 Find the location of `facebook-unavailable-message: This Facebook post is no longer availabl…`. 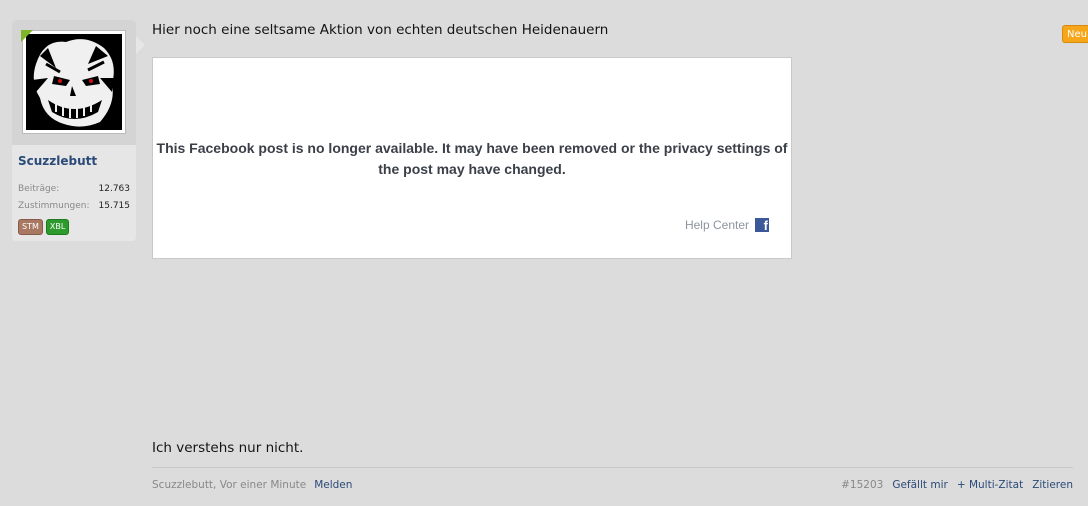

facebook-unavailable-message: This Facebook post is no longer availabl… is located at coordinates (472, 158).